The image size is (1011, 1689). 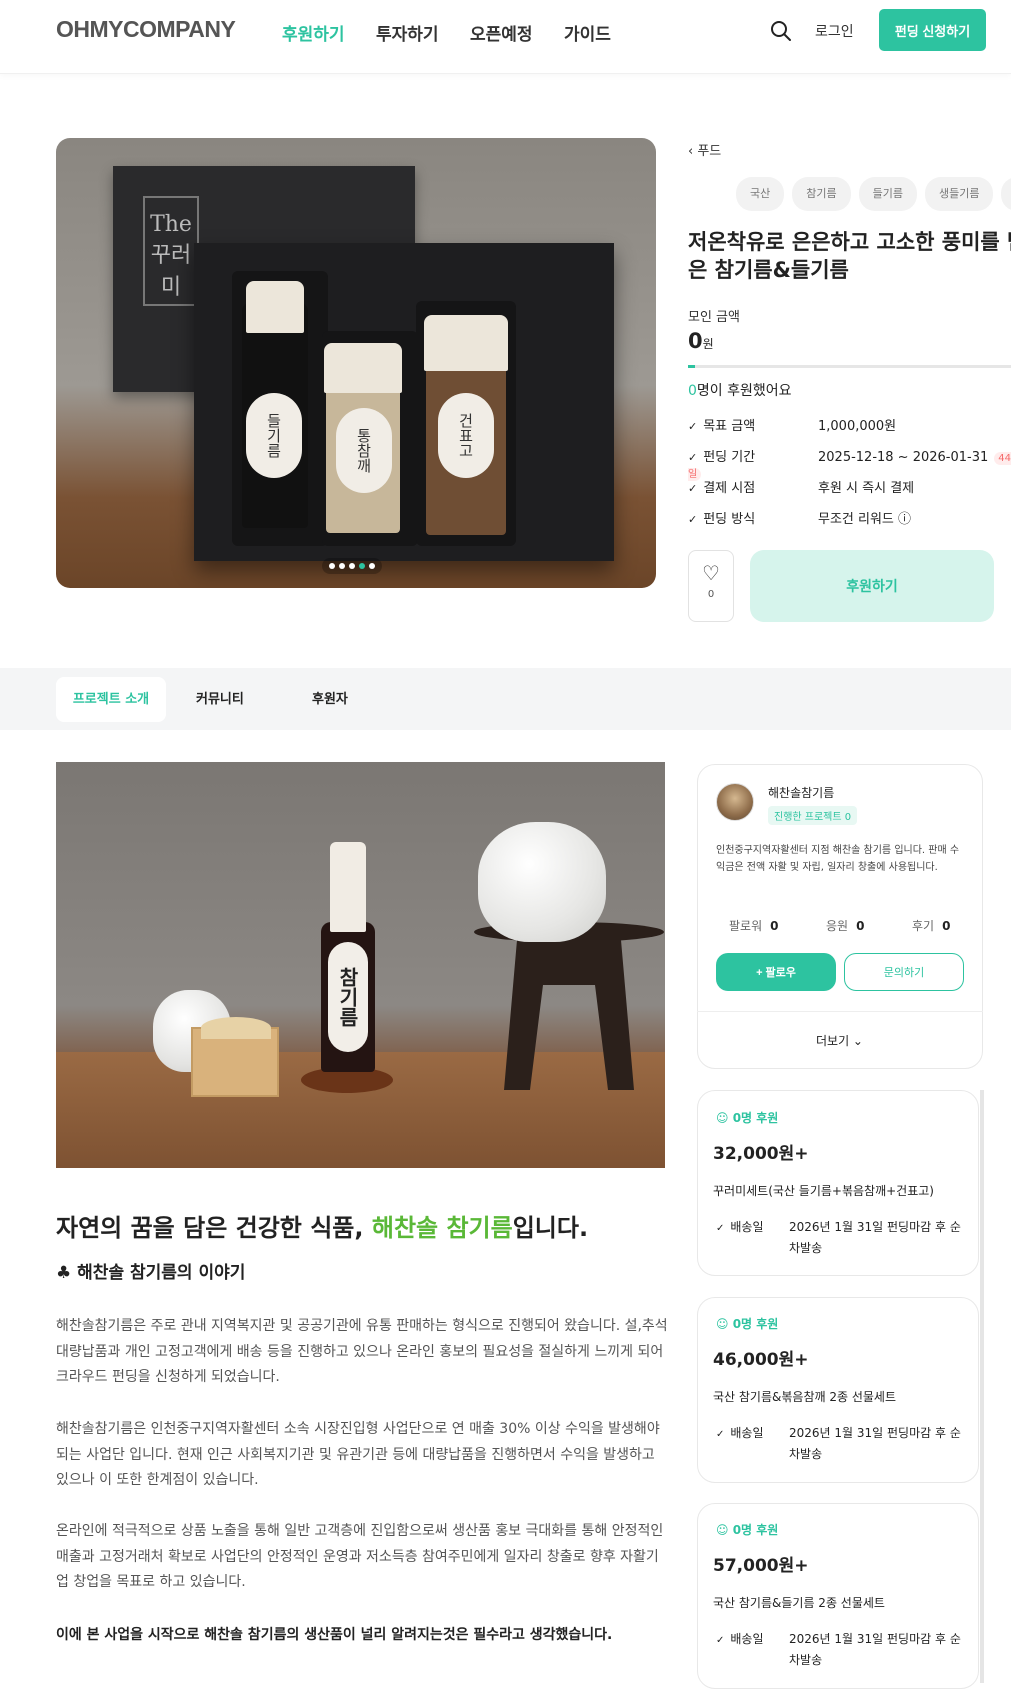 I want to click on tab-backers: 후원자, so click(x=330, y=699).